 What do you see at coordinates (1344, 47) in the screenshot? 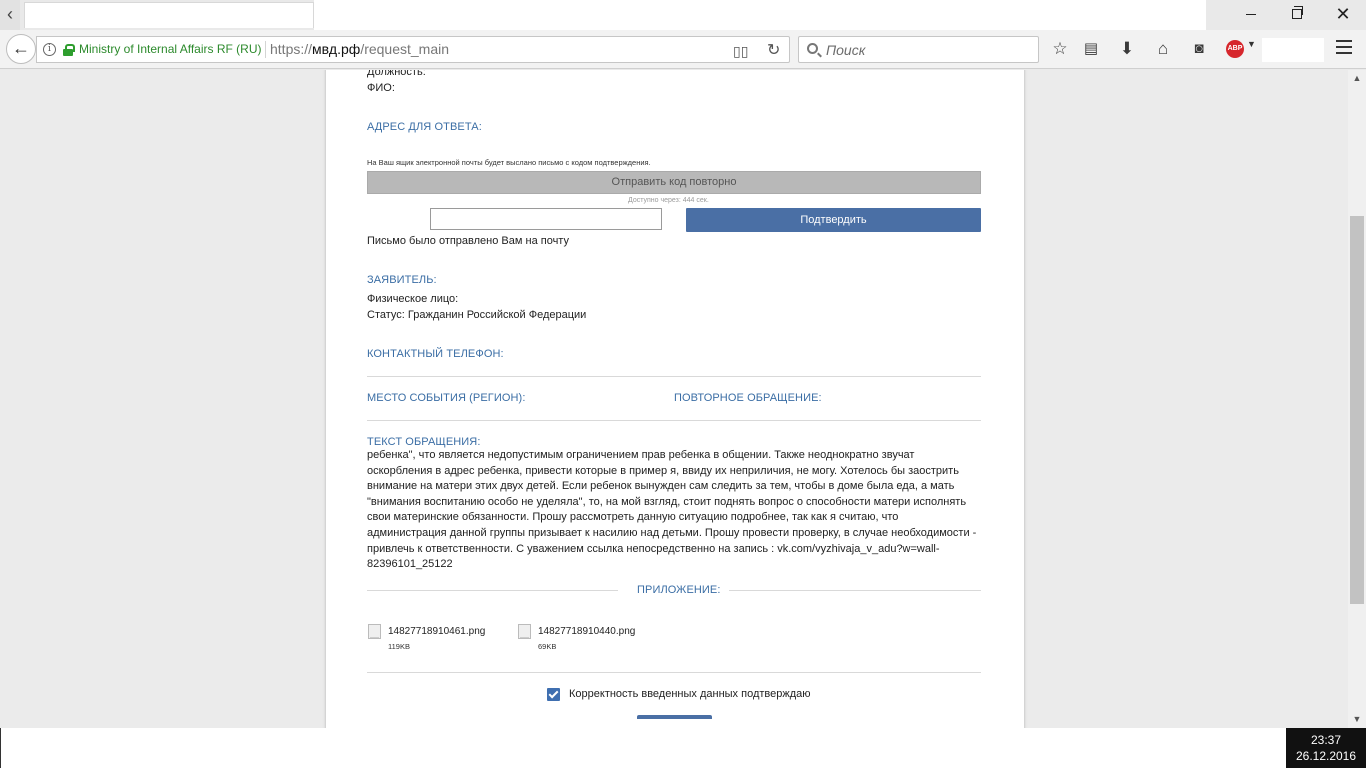
I see `hamburger-menu-icon` at bounding box center [1344, 47].